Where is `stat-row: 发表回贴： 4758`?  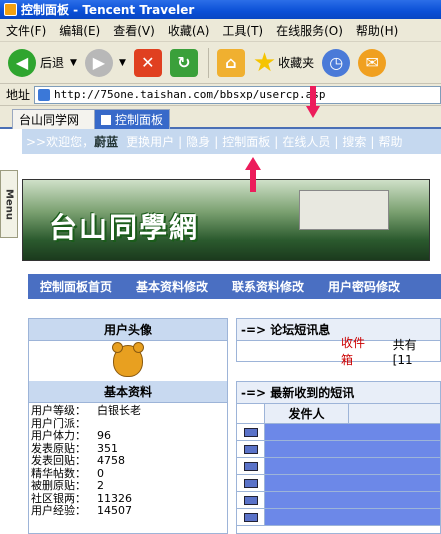 stat-row: 发表回贴： 4758 is located at coordinates (128, 461).